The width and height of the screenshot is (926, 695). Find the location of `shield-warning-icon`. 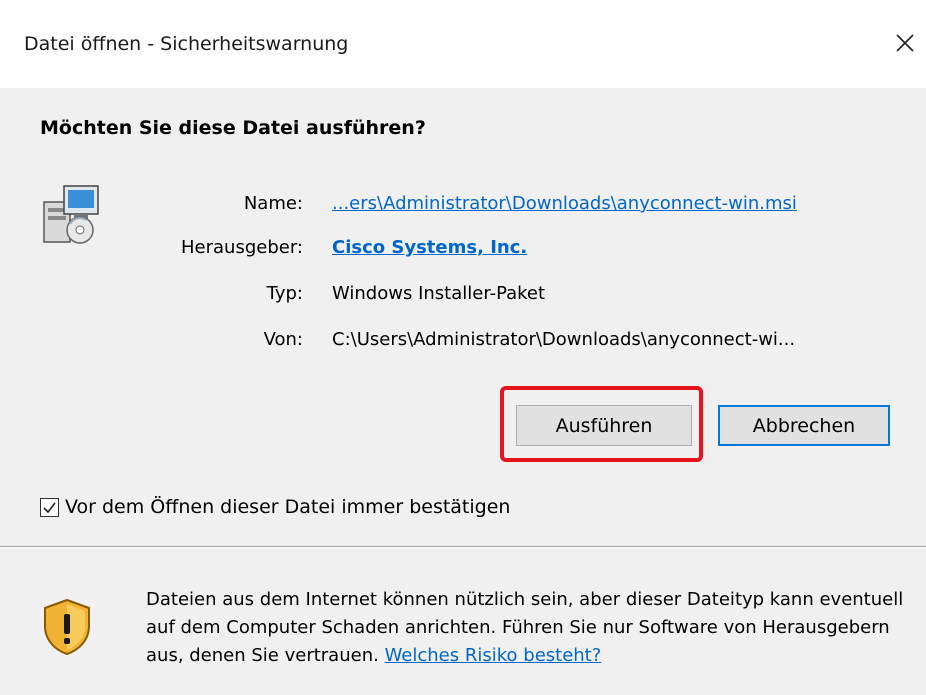

shield-warning-icon is located at coordinates (67, 627).